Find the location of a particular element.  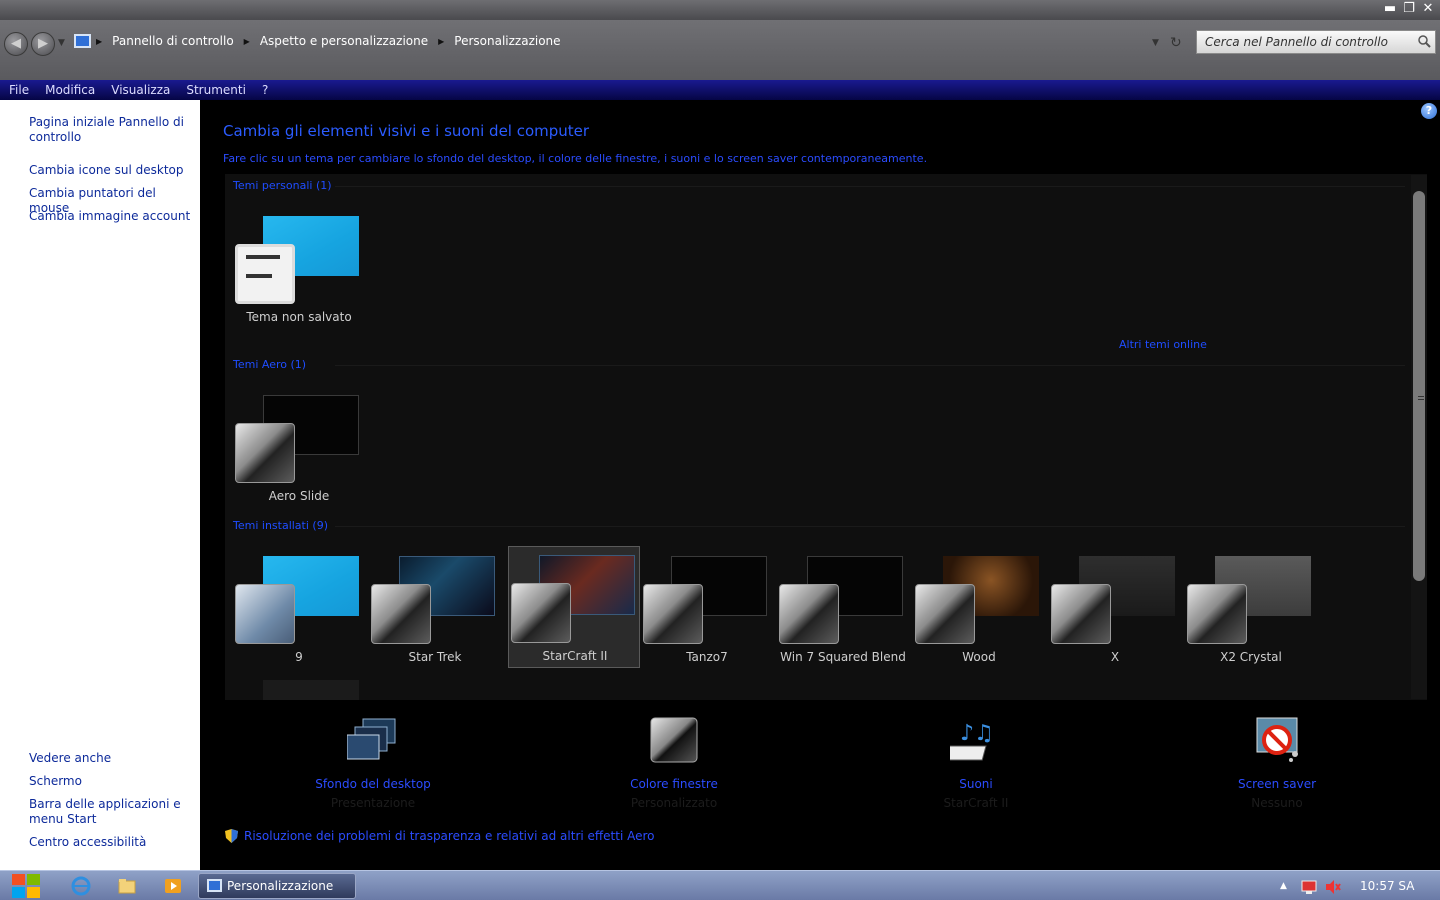

menu-help: ? is located at coordinates (265, 90).